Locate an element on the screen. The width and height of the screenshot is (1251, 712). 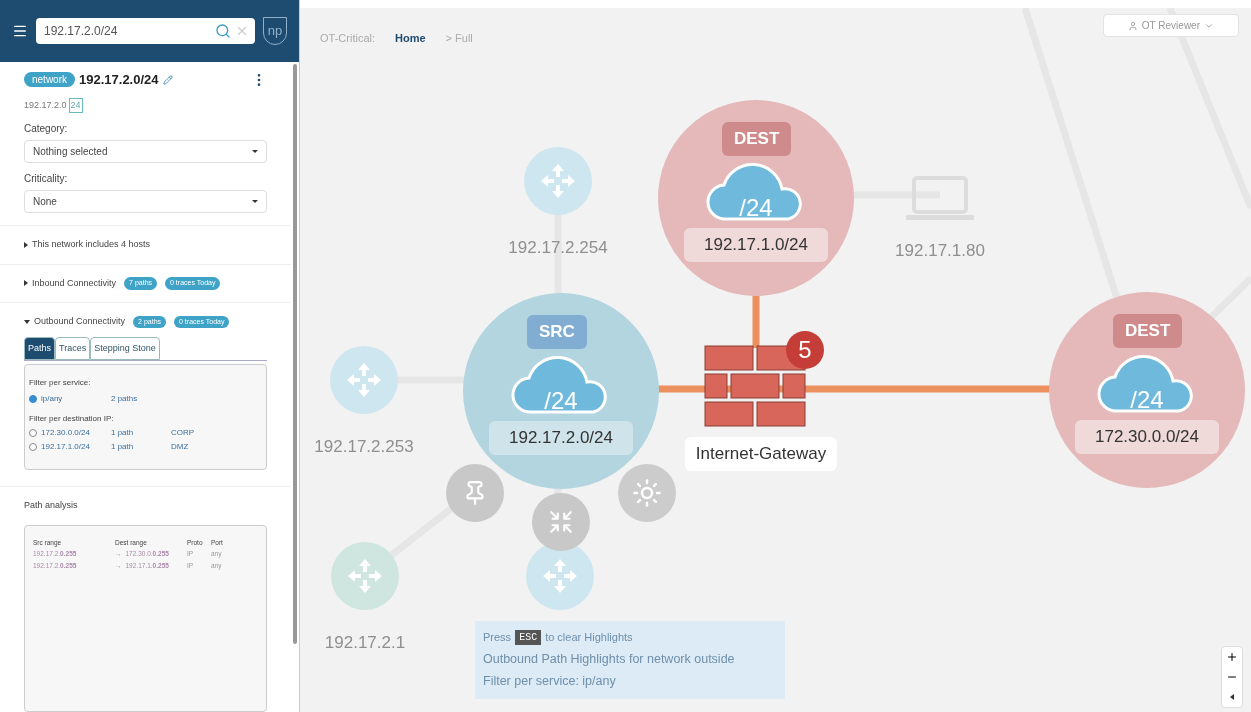
zone-name: CORP is located at coordinates (183, 433).